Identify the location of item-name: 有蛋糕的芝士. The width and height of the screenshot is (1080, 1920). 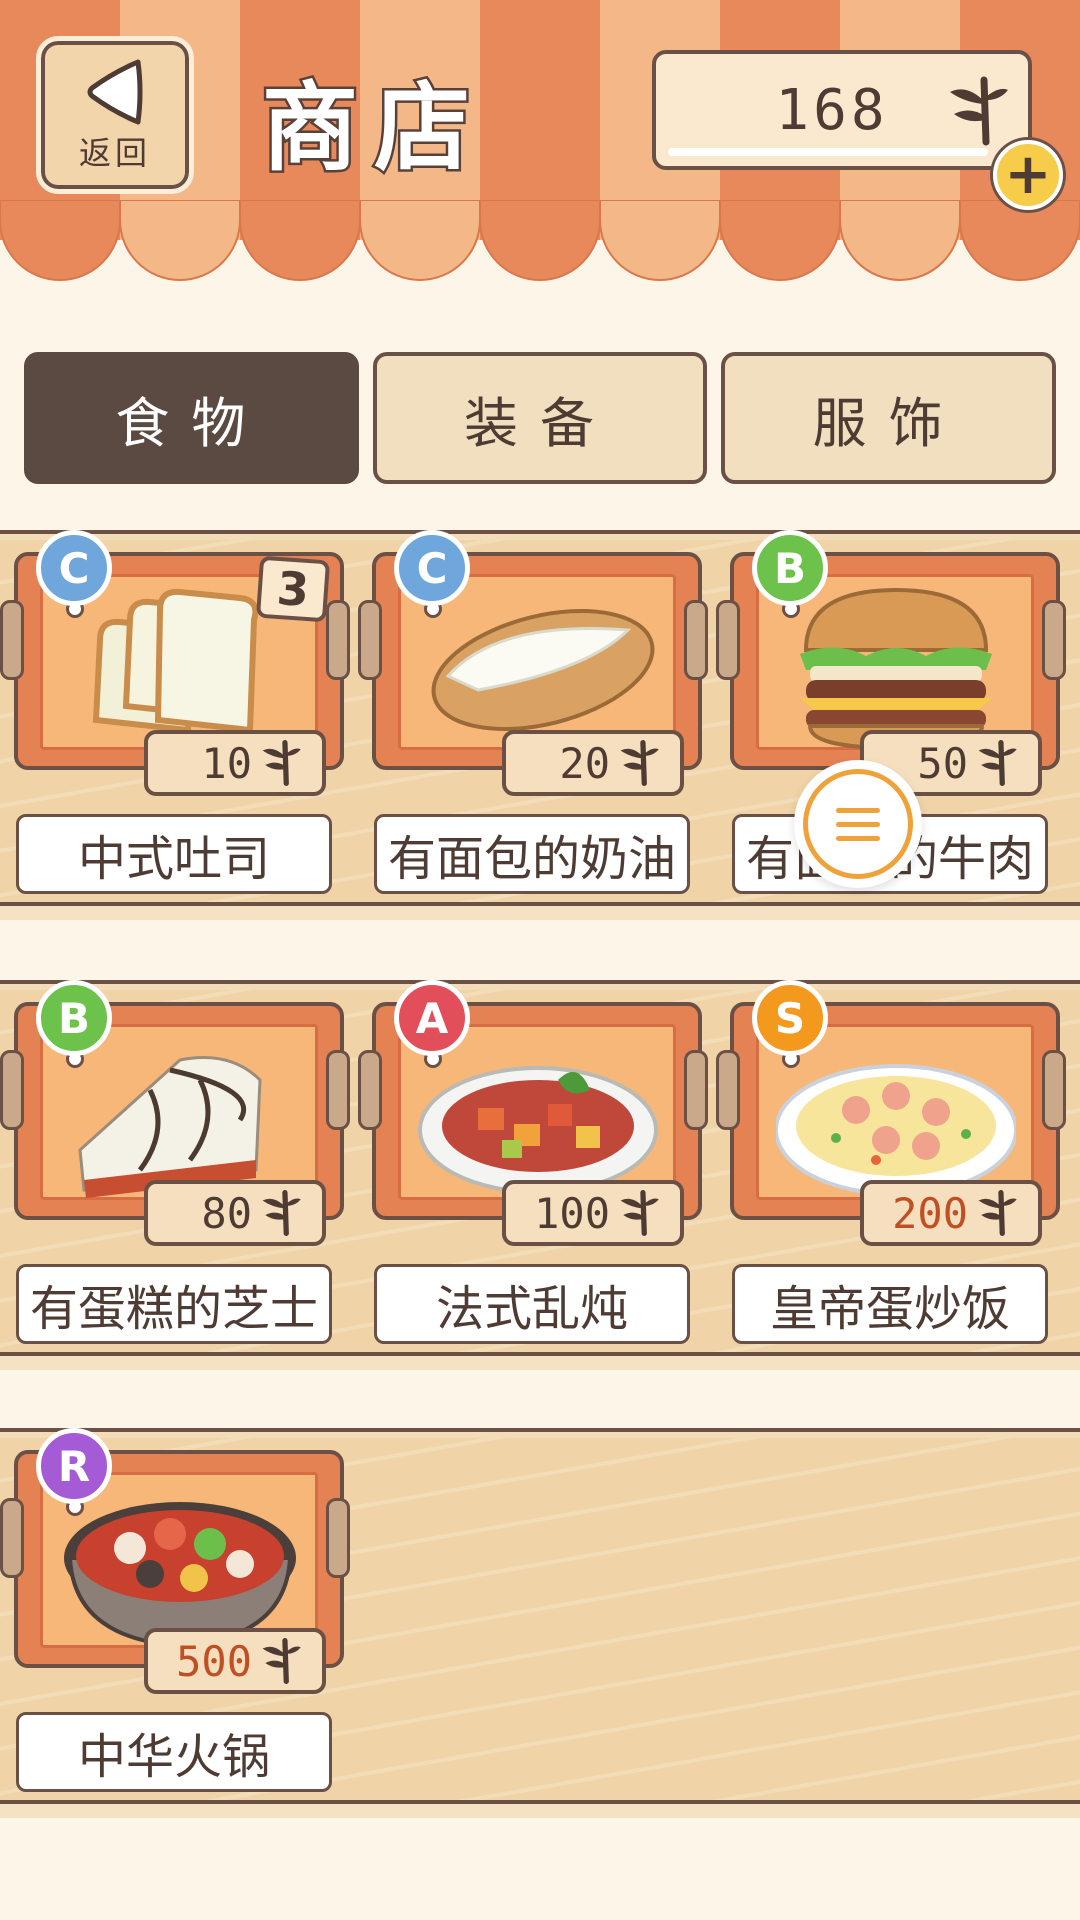
(174, 1304).